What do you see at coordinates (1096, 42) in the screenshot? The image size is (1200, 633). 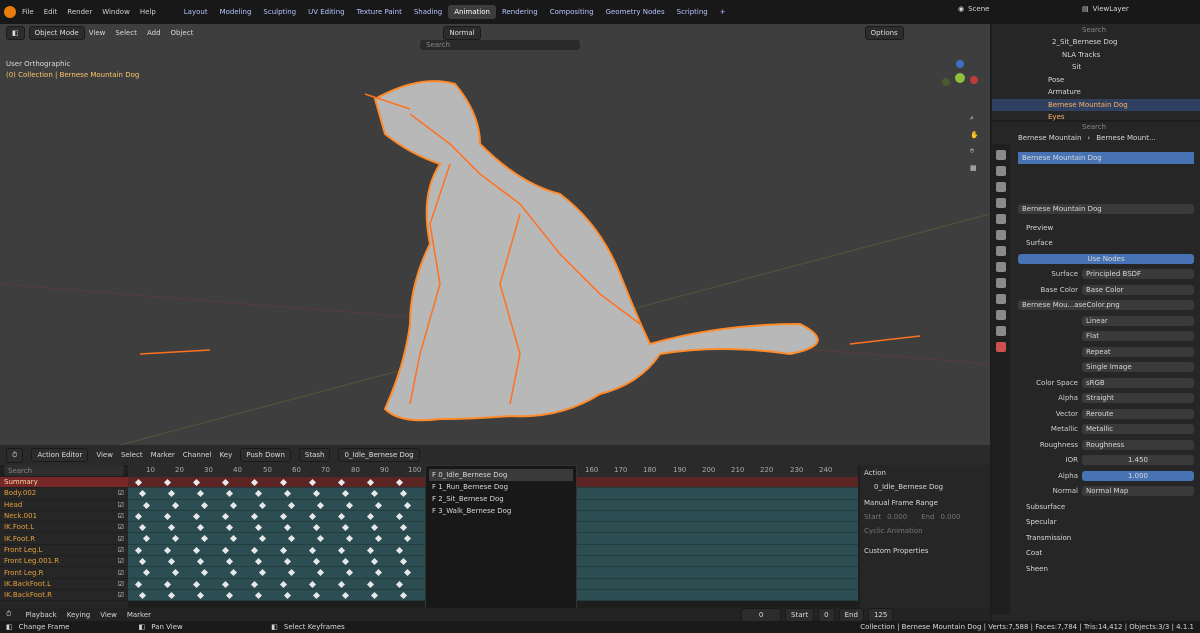 I see `outliner-item: 2_Sit_Bernese Dog` at bounding box center [1096, 42].